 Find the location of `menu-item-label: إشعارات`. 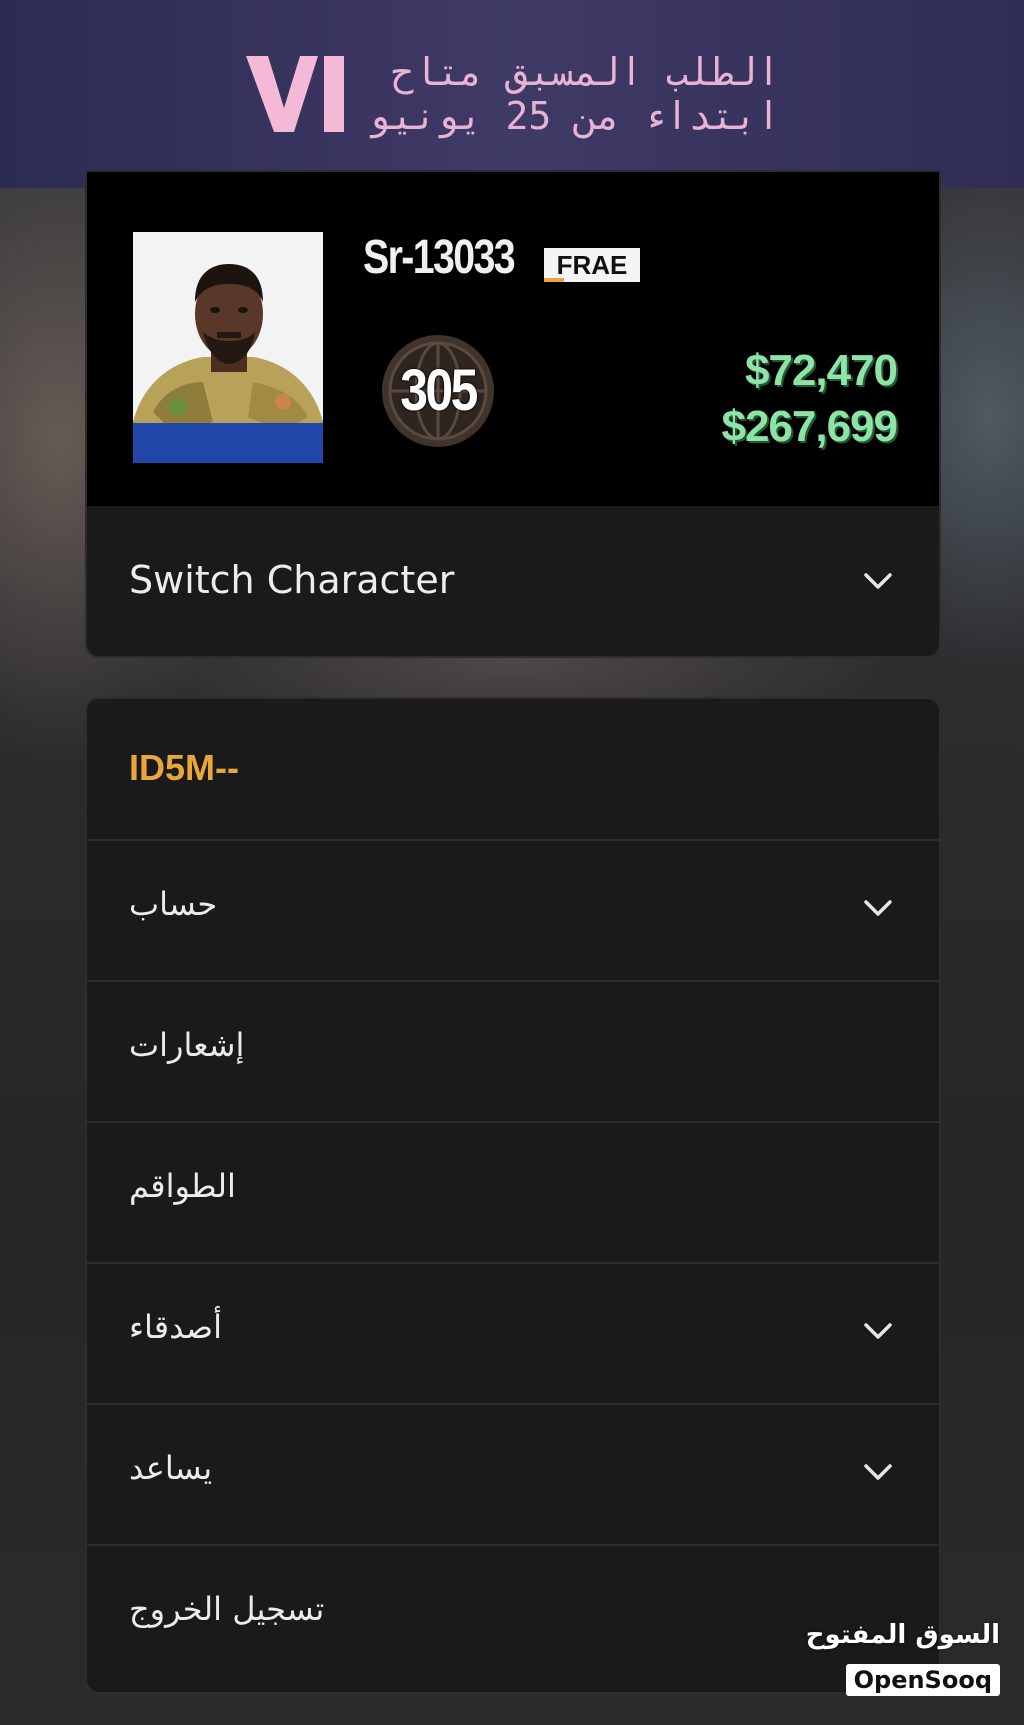

menu-item-label: إشعارات is located at coordinates (187, 1045).